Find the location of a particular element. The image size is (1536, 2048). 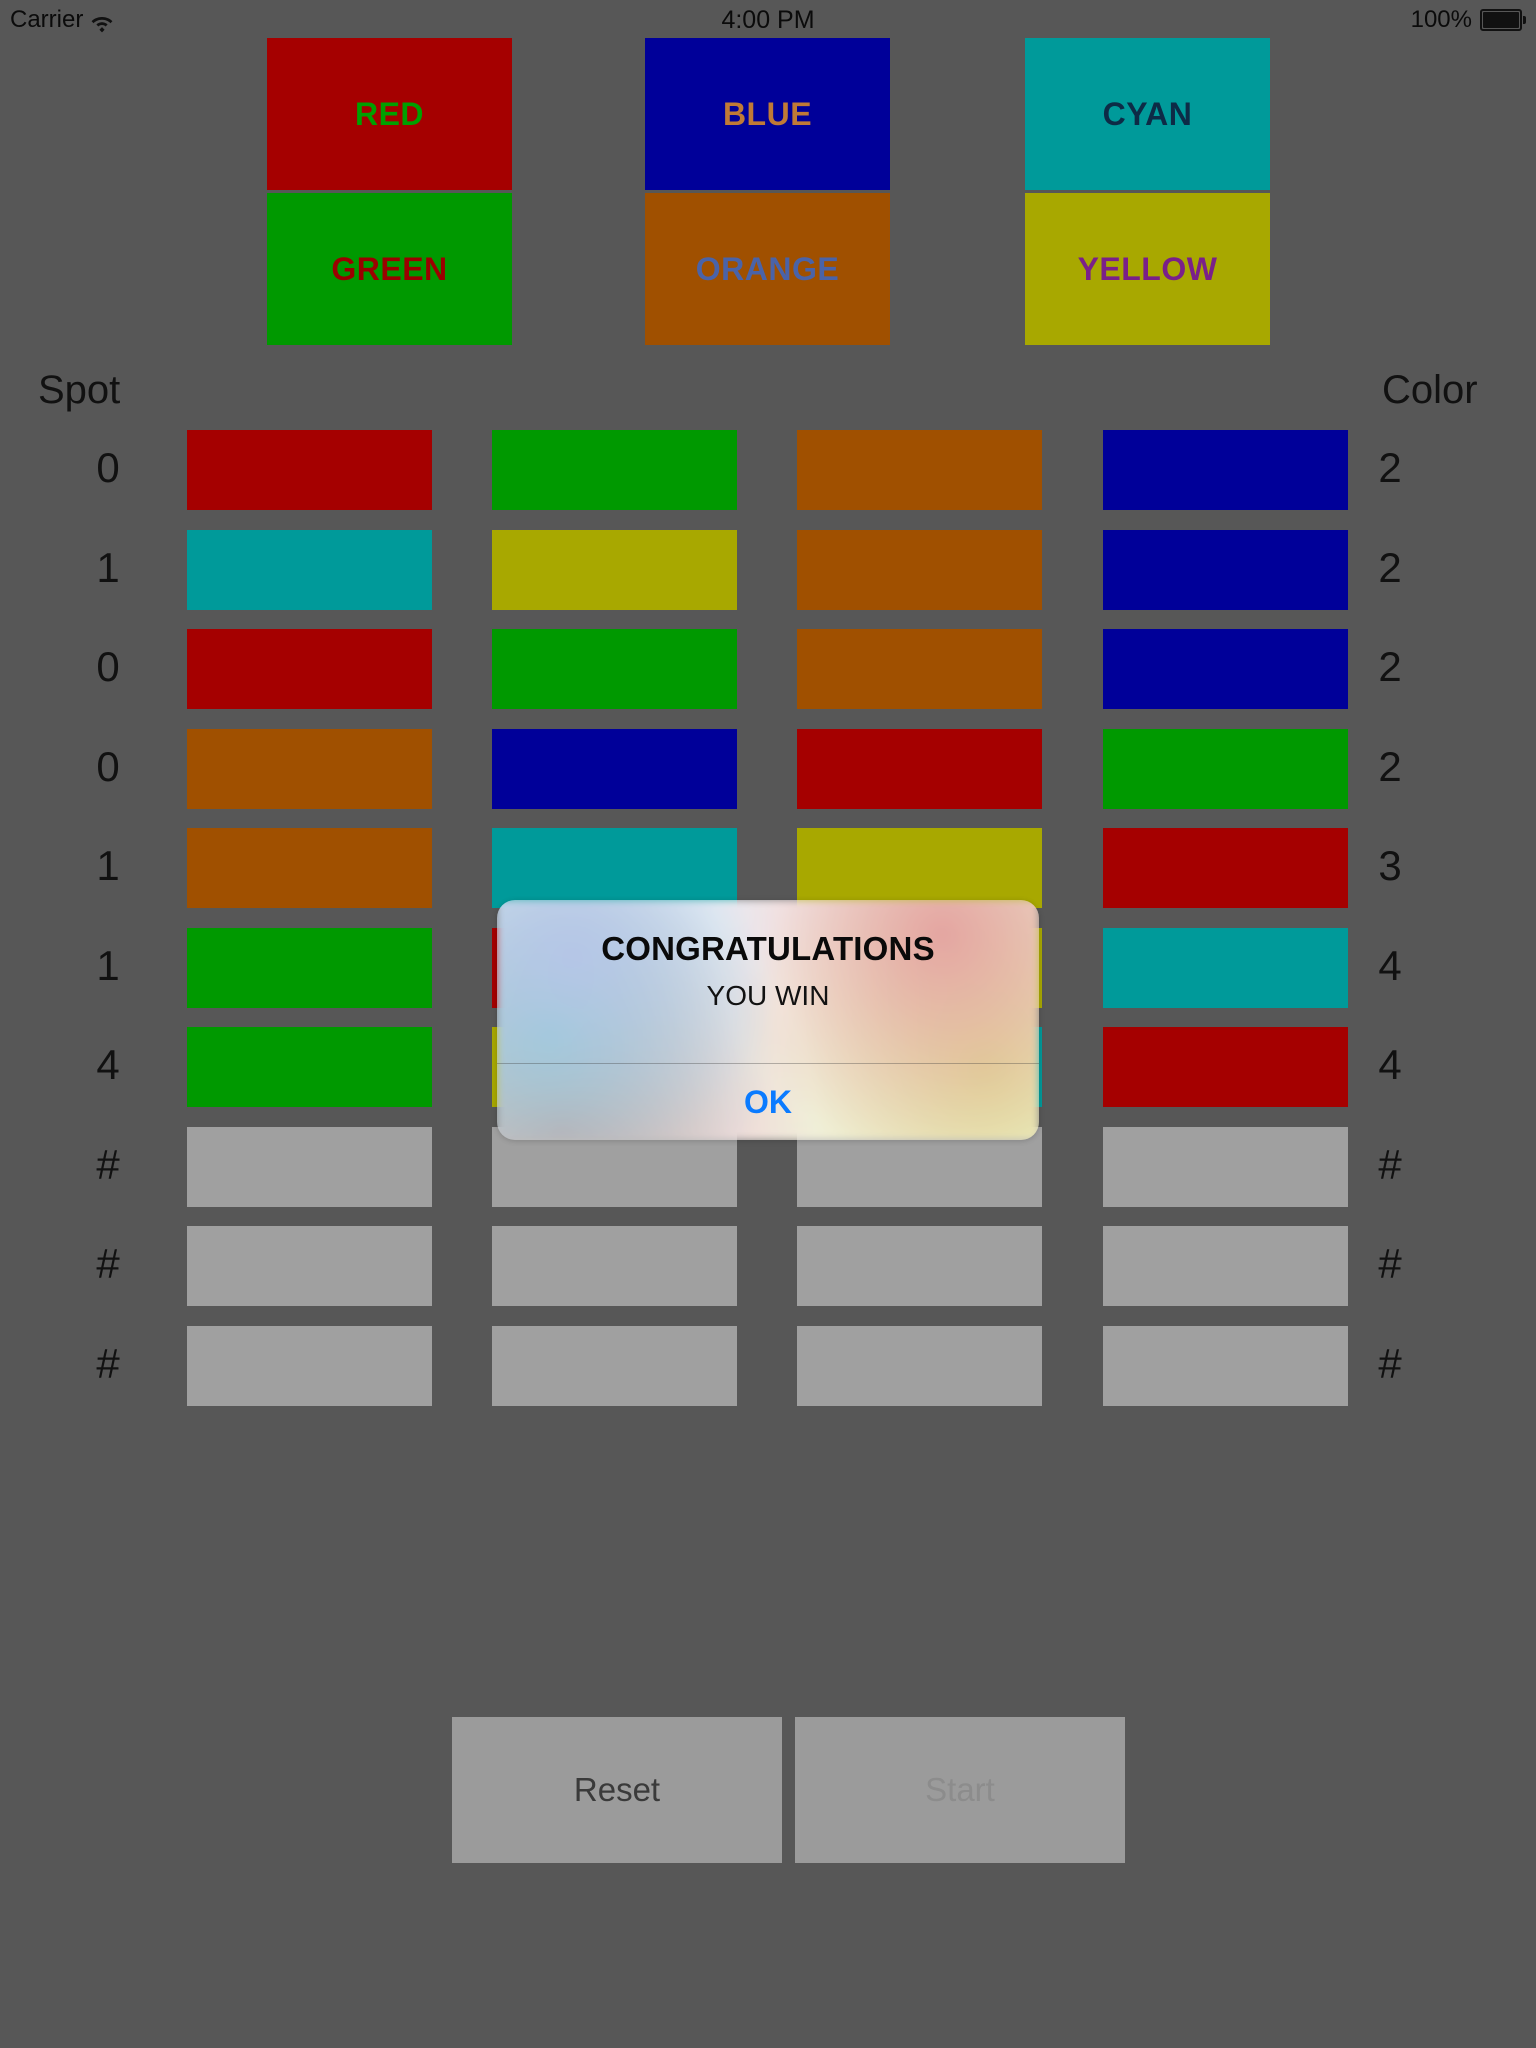

dialog-message: YOU WIN is located at coordinates (768, 995).